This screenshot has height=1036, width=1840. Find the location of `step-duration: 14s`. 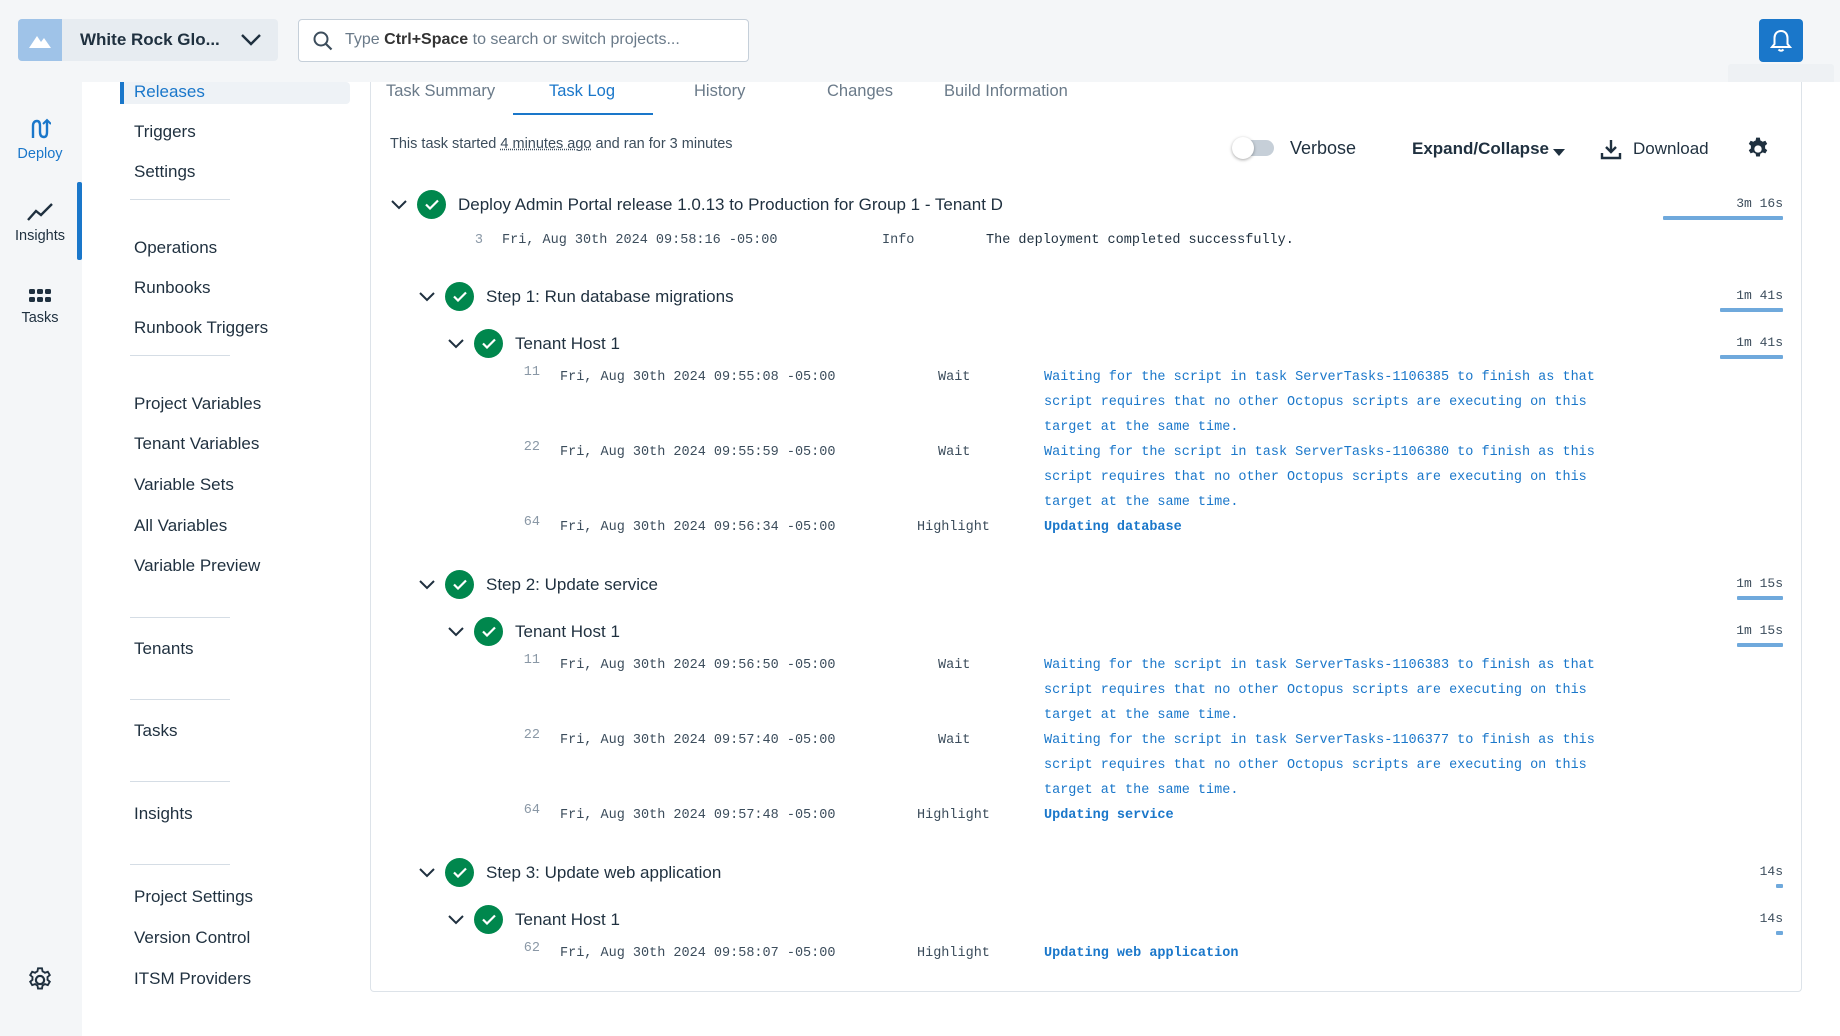

step-duration: 14s is located at coordinates (1722, 871).